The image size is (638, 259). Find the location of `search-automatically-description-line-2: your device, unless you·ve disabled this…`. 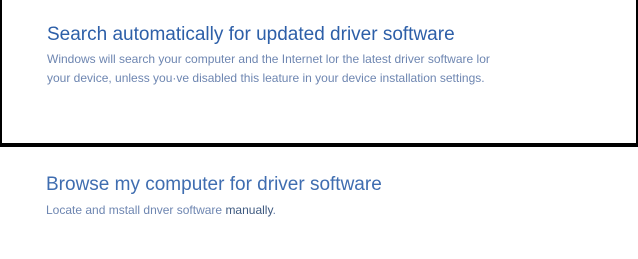

search-automatically-description-line-2: your device, unless you·ve disabled this… is located at coordinates (266, 78).